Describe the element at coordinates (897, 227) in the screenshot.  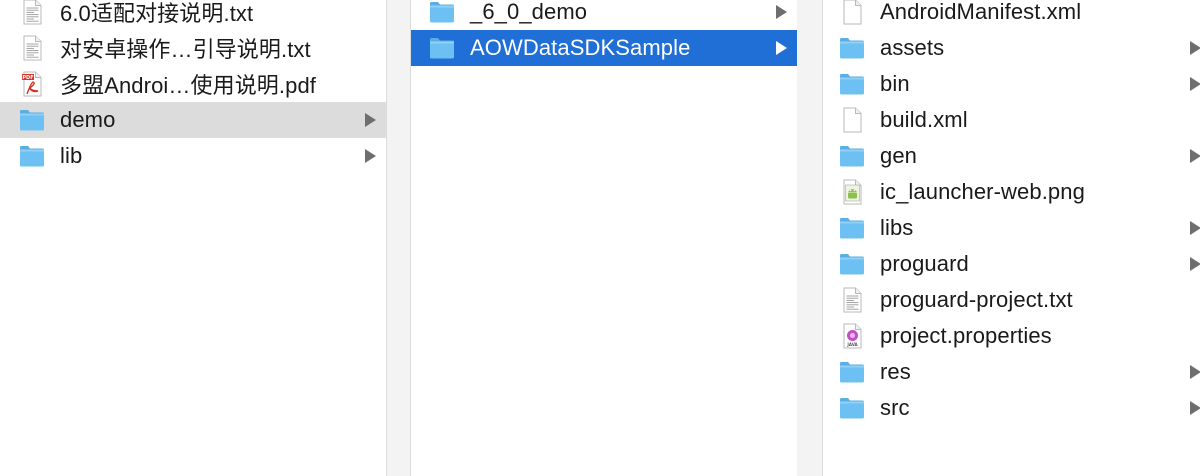
I see `file-name: libs` at that location.